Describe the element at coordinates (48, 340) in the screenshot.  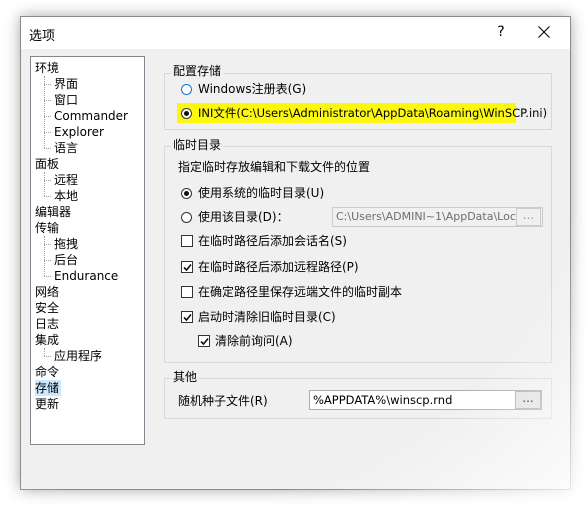
I see `tree-item: 集成` at that location.